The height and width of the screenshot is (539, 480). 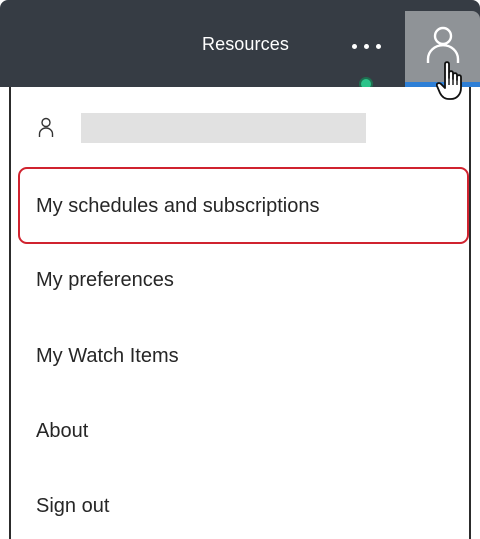 What do you see at coordinates (62, 431) in the screenshot?
I see `menu-item-about: About` at bounding box center [62, 431].